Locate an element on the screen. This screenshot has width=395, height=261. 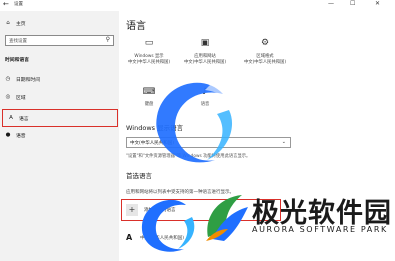
watermark-logo-subtitle: AURORA SOFTWARE PARK is located at coordinates (320, 229).